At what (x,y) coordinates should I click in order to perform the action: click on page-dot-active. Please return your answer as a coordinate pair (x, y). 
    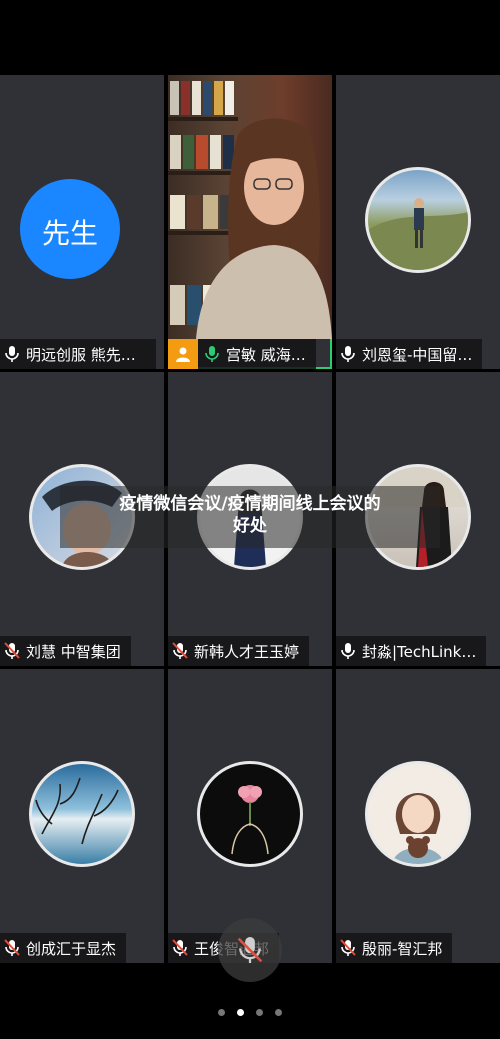
    Looking at the image, I should click on (240, 1012).